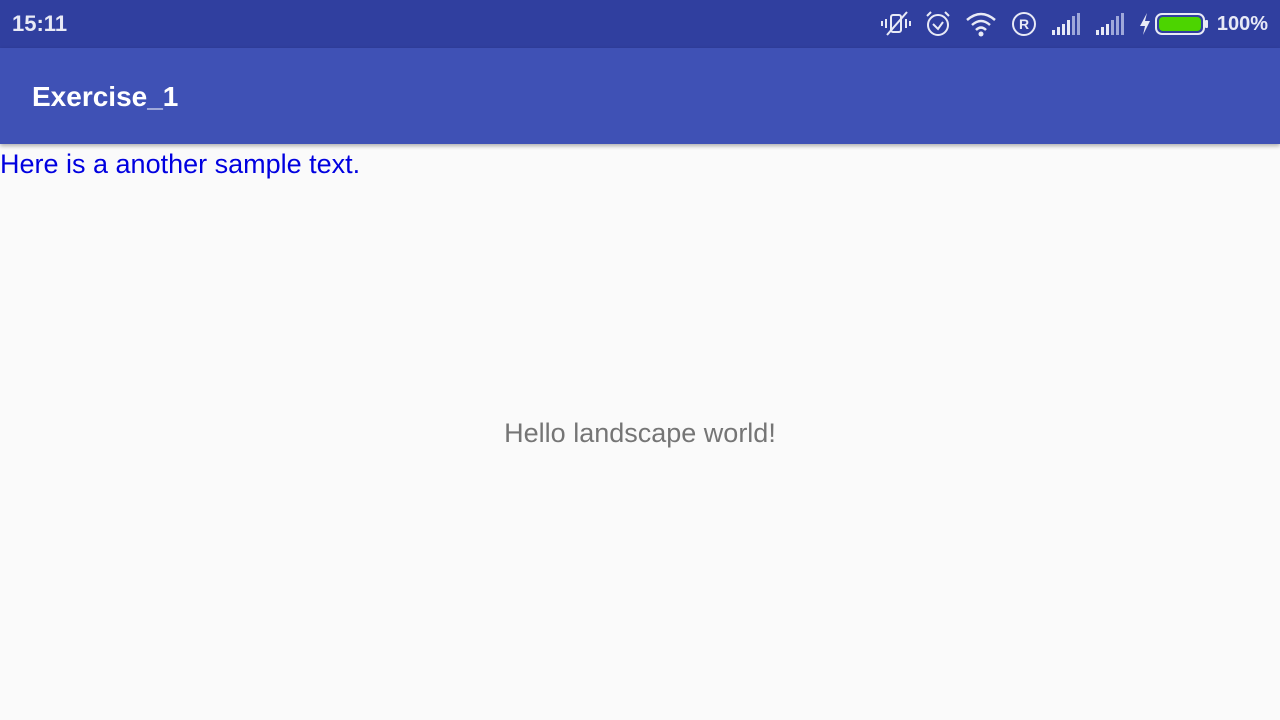  I want to click on sample-text: Here is a another sample text., so click(180, 164).